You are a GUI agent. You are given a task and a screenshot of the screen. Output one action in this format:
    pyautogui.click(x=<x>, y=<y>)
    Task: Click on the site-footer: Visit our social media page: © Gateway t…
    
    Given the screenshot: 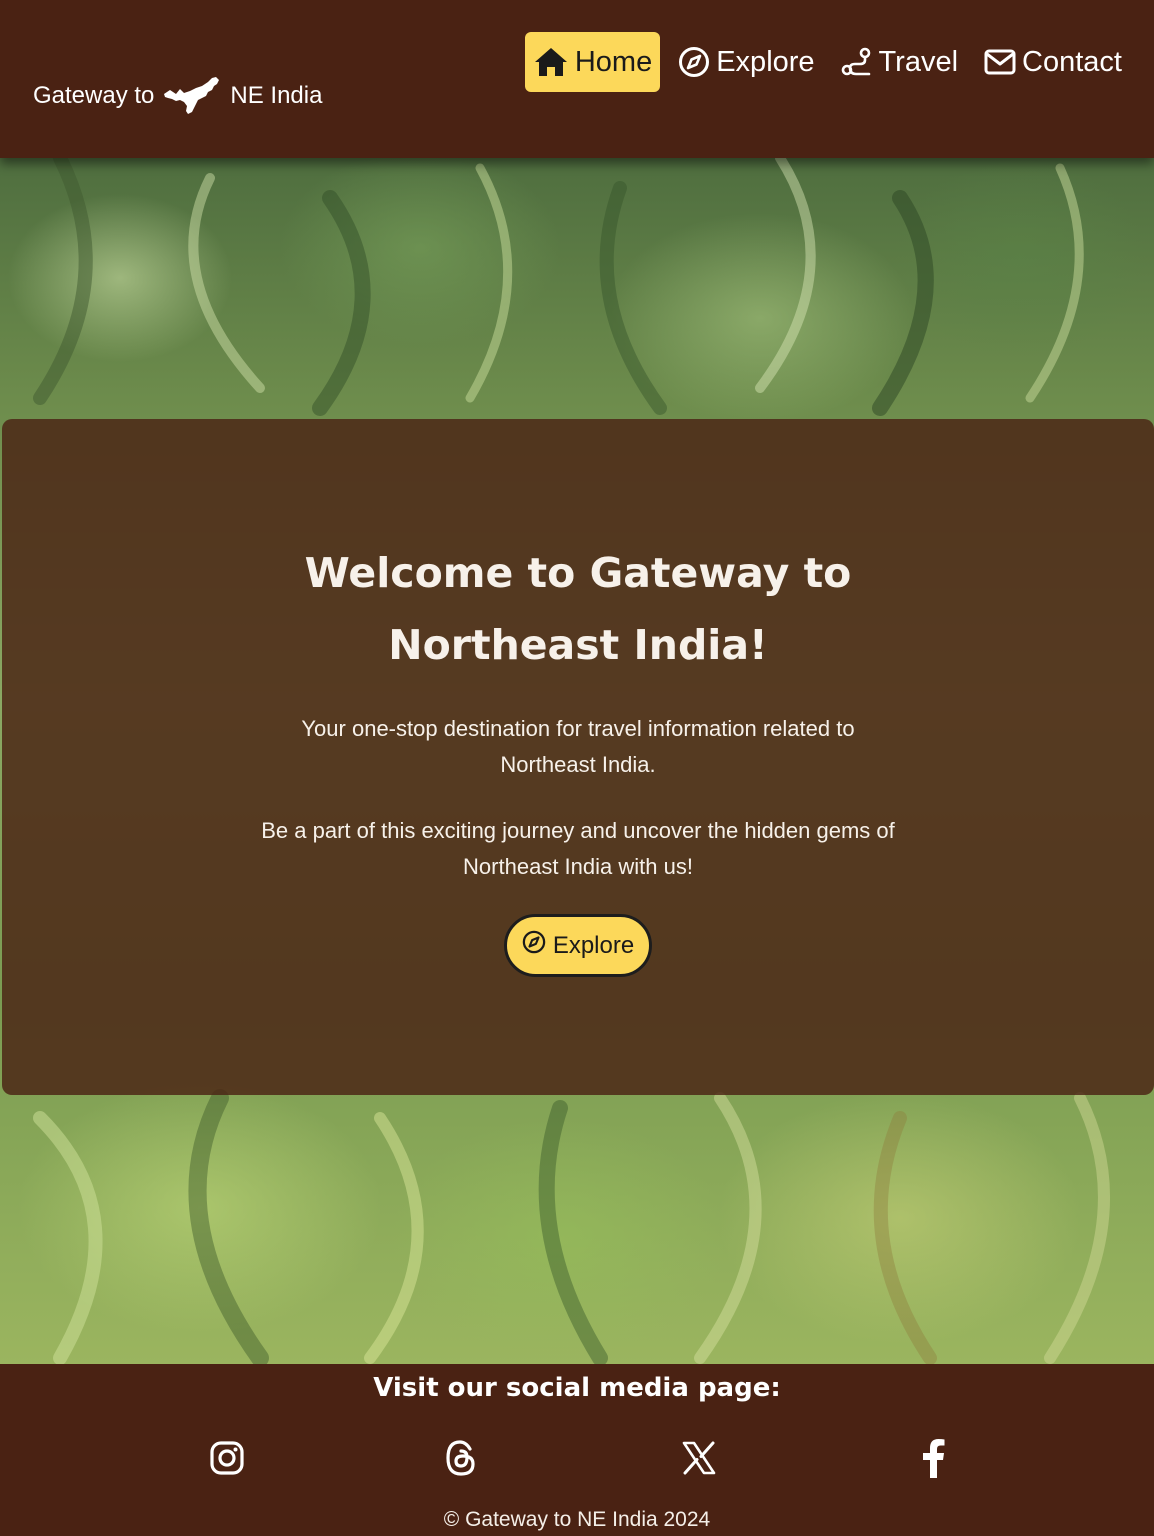 What is the action you would take?
    pyautogui.click(x=577, y=1450)
    